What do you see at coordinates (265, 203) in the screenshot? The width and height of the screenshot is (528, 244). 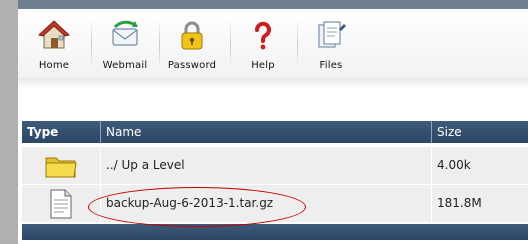 I see `file-name-link: backup-Aug-6-2013-1.tar.gz` at bounding box center [265, 203].